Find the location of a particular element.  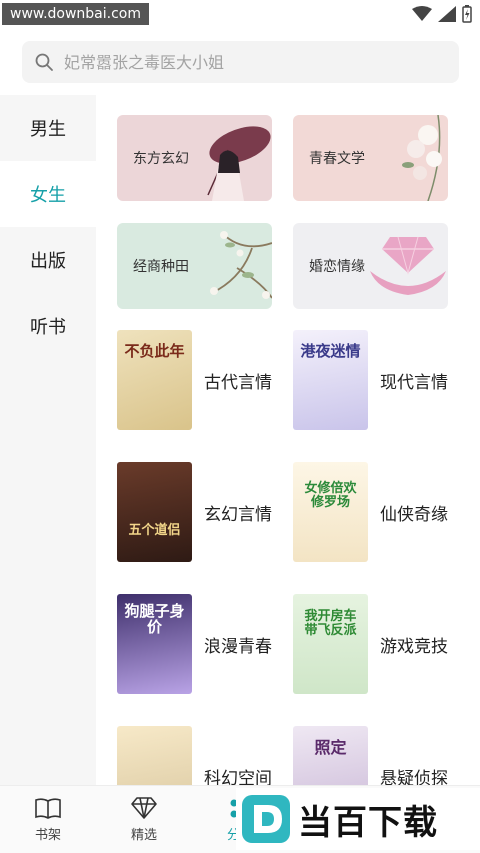

wifi-icon is located at coordinates (422, 13).